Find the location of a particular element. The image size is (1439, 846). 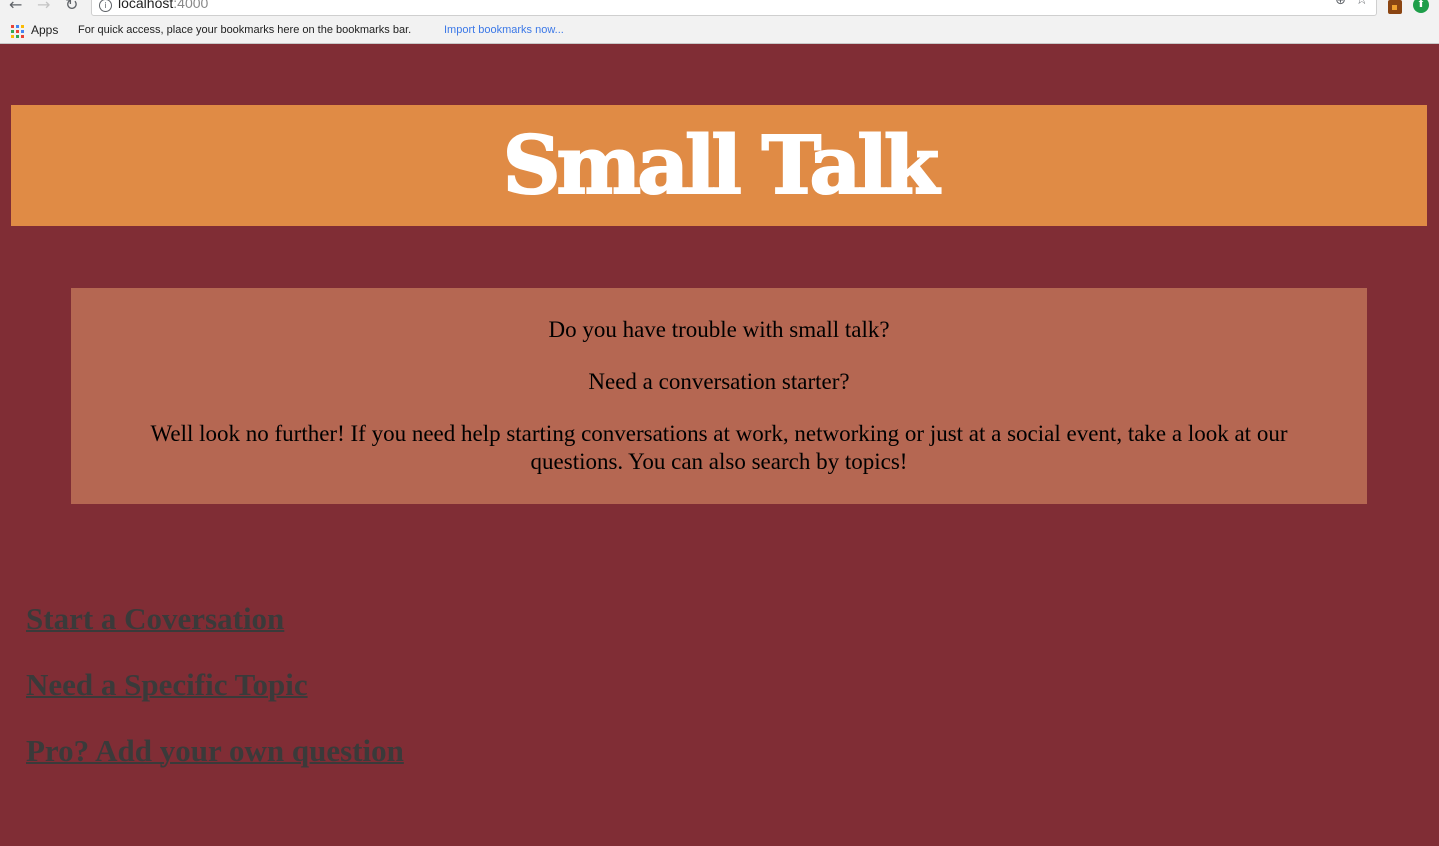

browser-toolbar: ← → ↻ i localhost:4000 ⊕ ☆ ⬆ is located at coordinates (719, 9).